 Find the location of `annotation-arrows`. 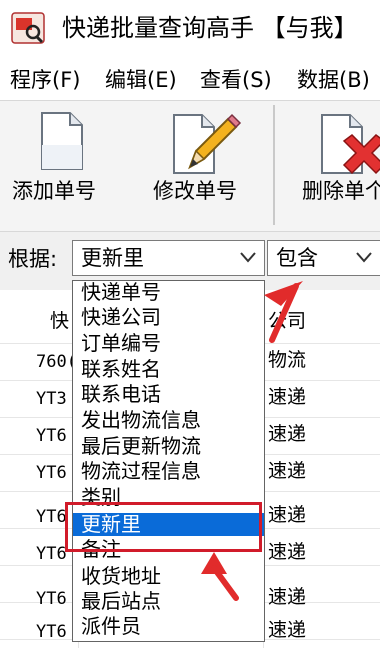

annotation-arrows is located at coordinates (252, 441).